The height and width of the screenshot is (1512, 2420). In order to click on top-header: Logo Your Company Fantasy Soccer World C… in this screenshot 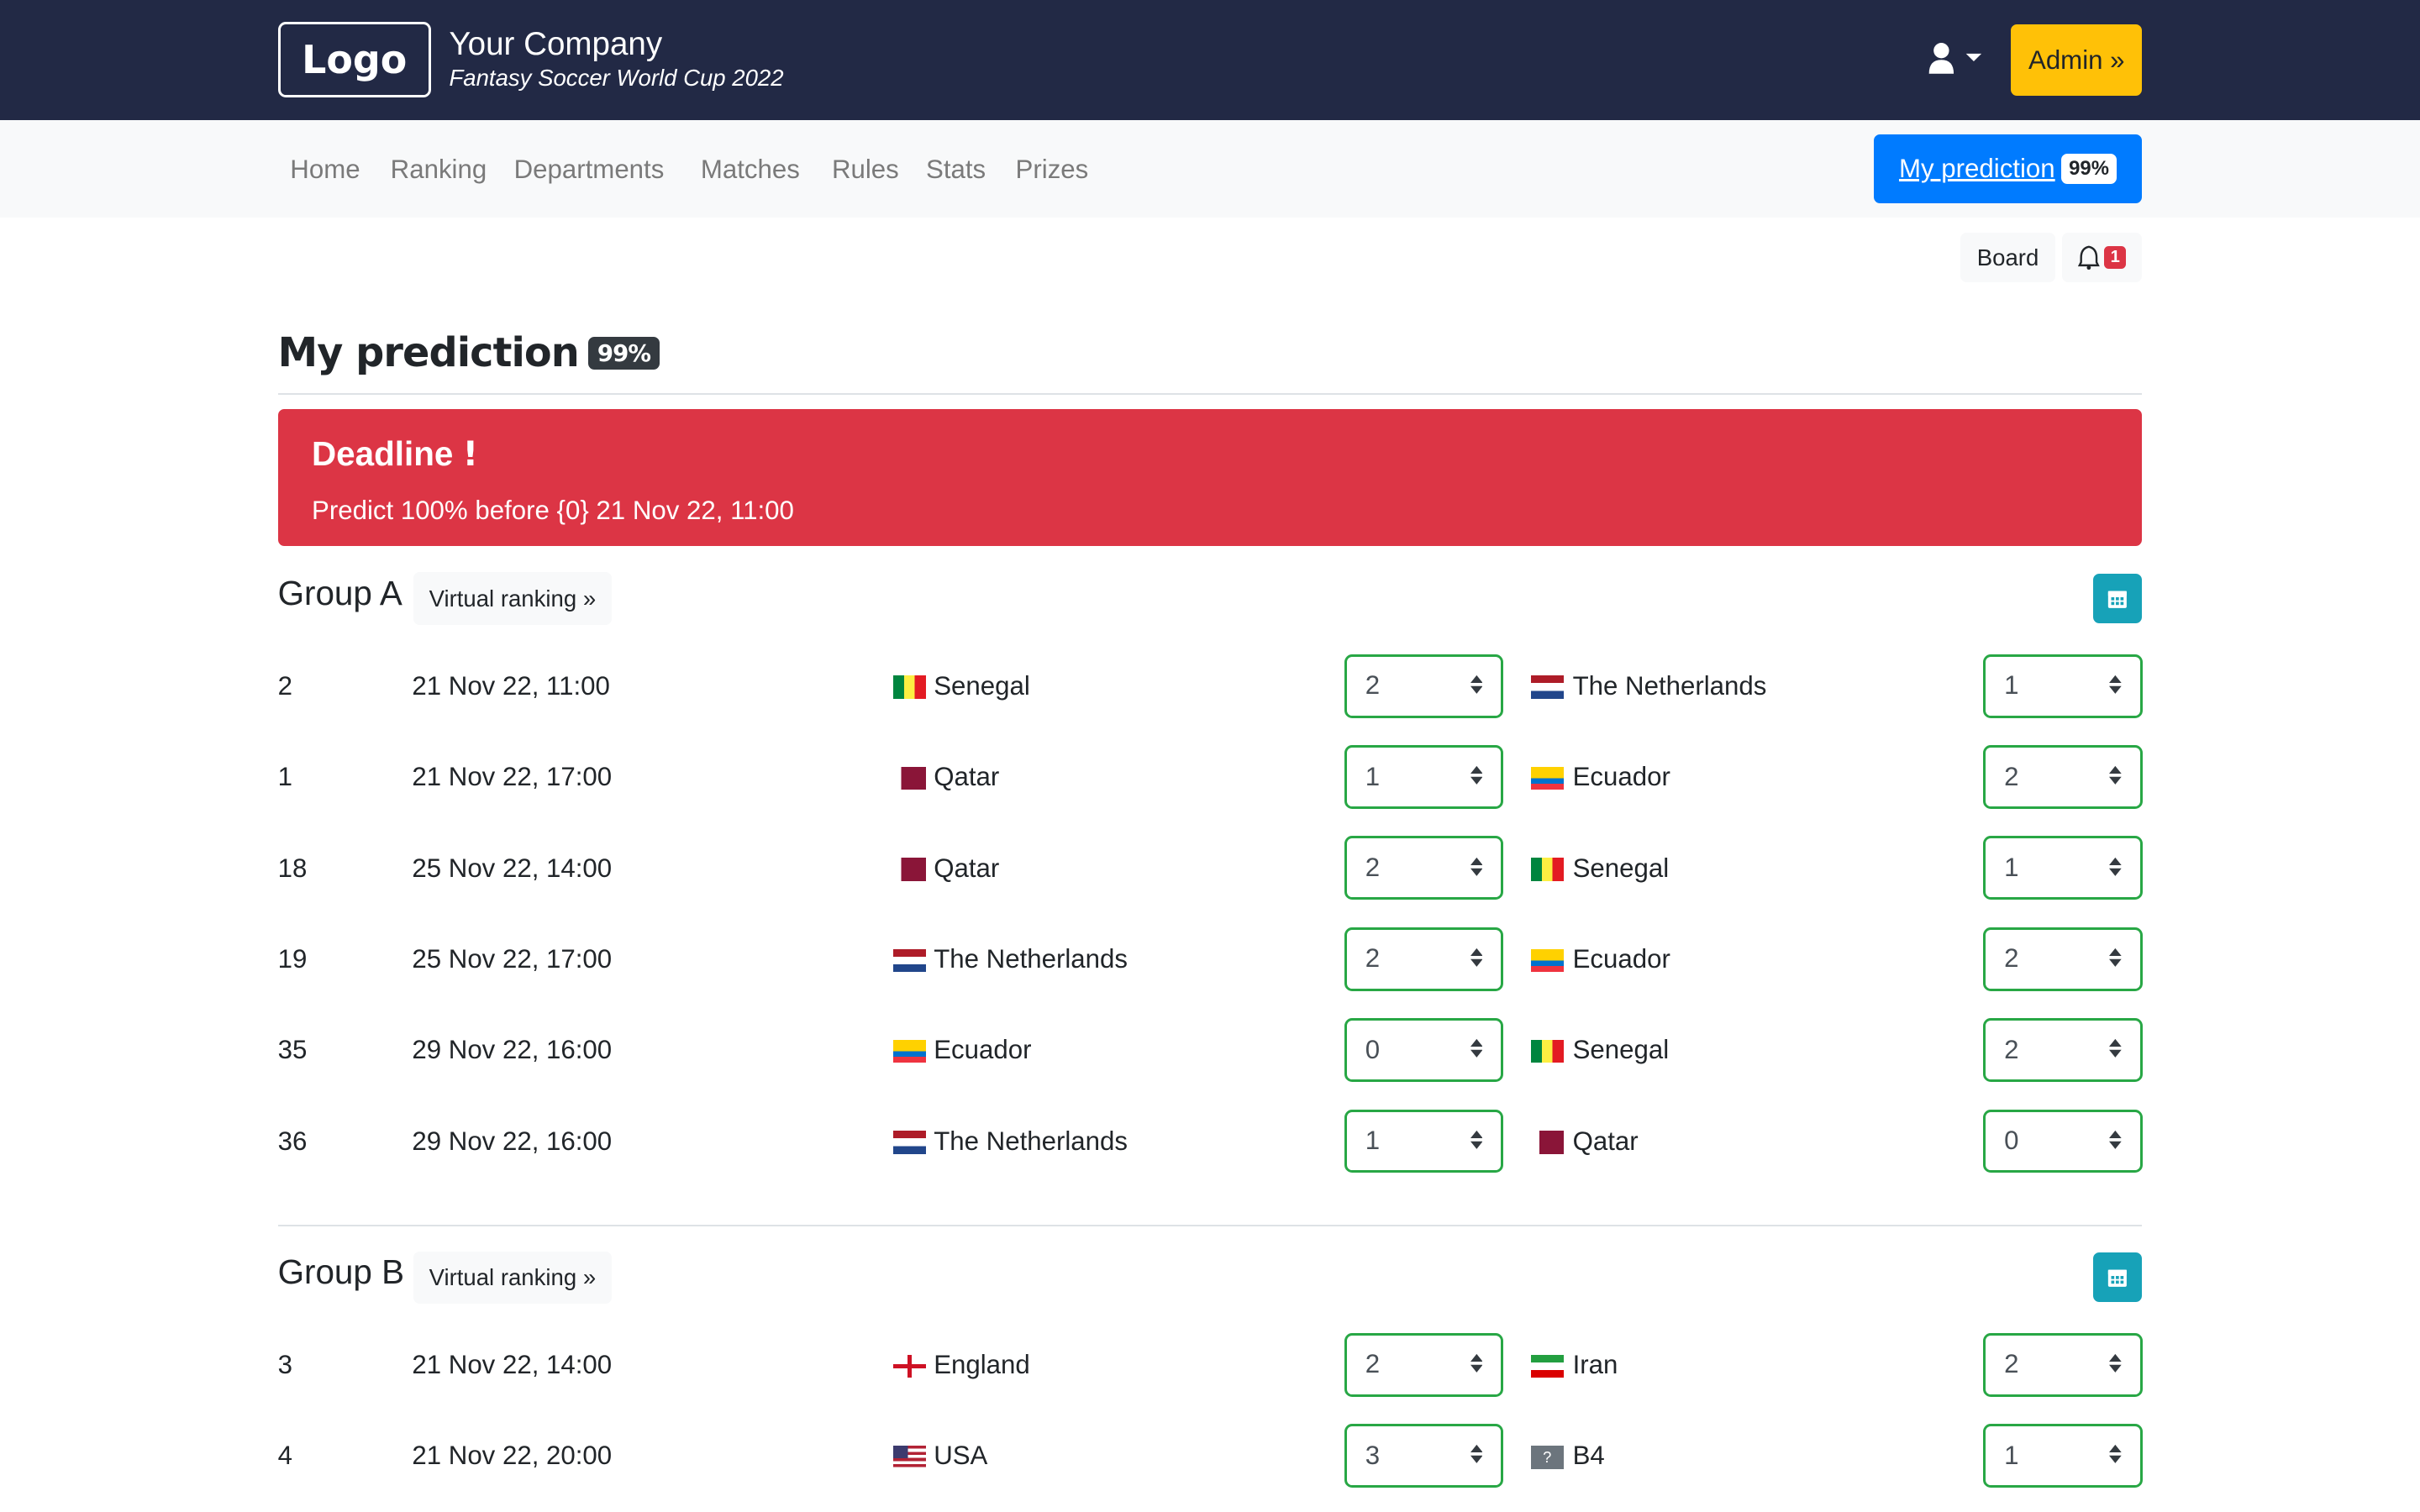, I will do `click(1210, 60)`.